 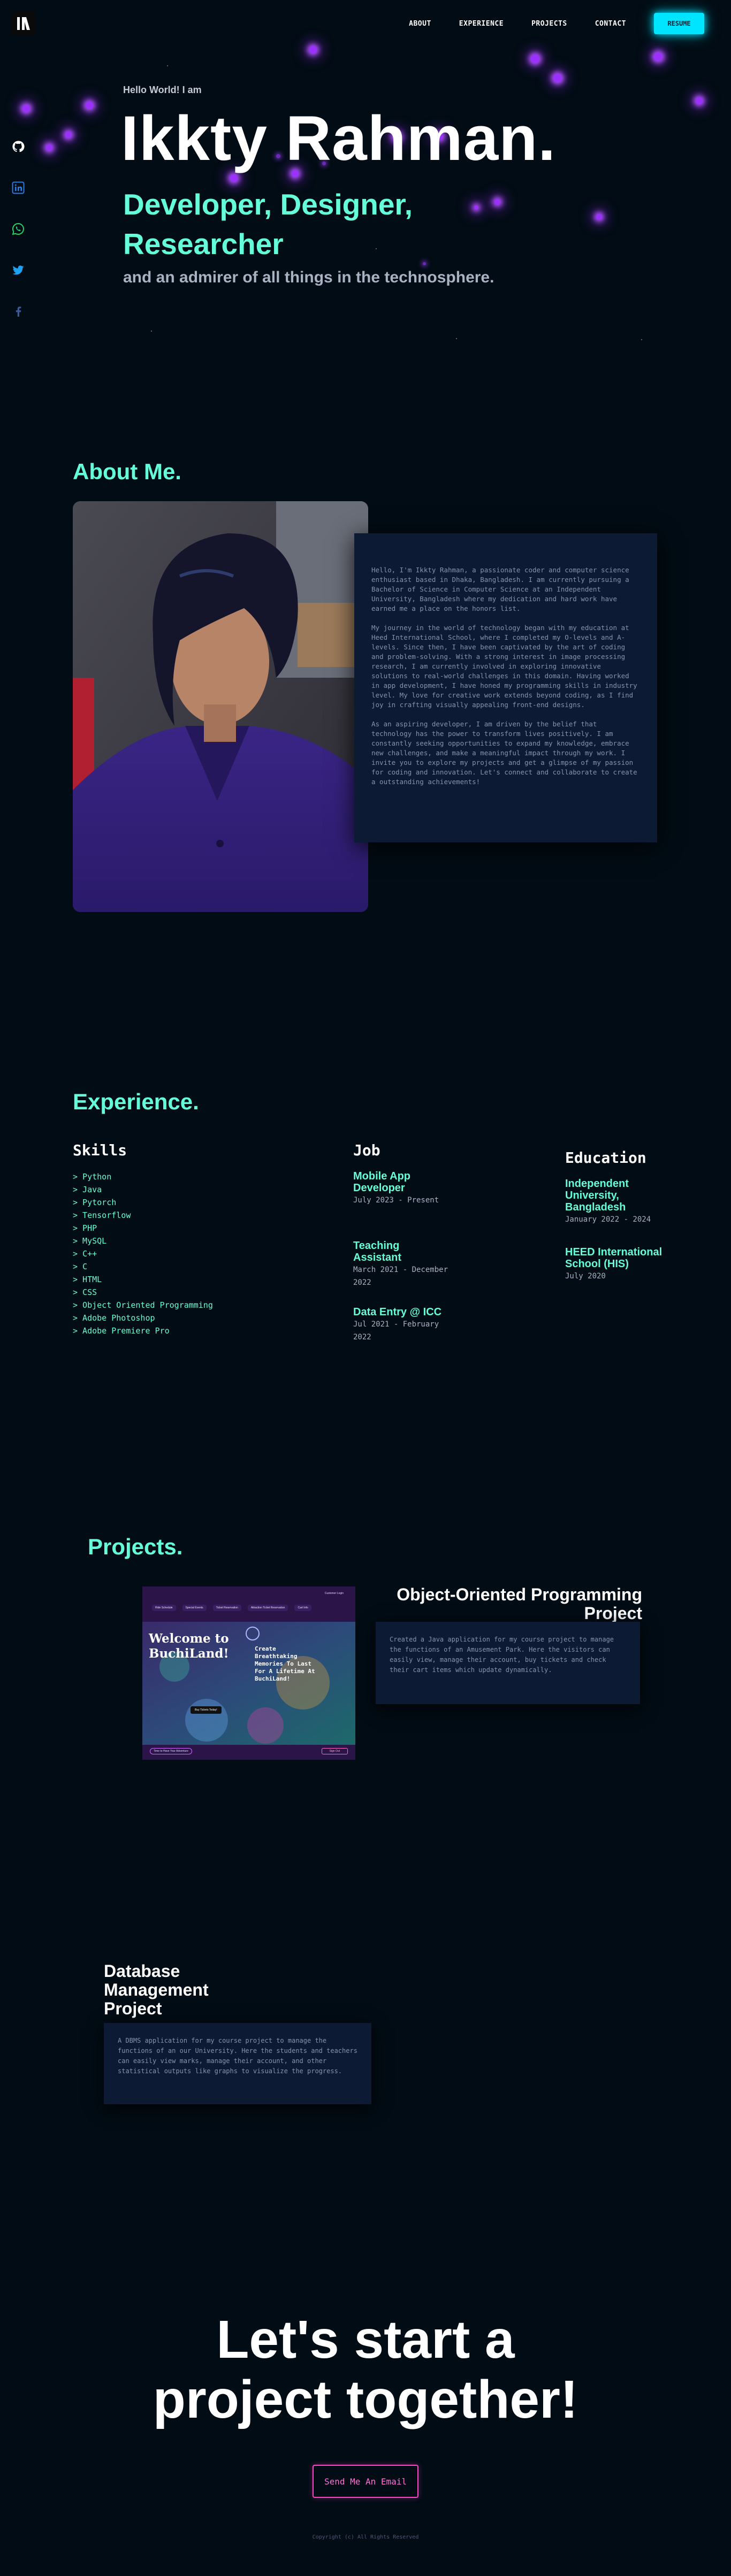 I want to click on skill-item: > Java, so click(x=87, y=1189).